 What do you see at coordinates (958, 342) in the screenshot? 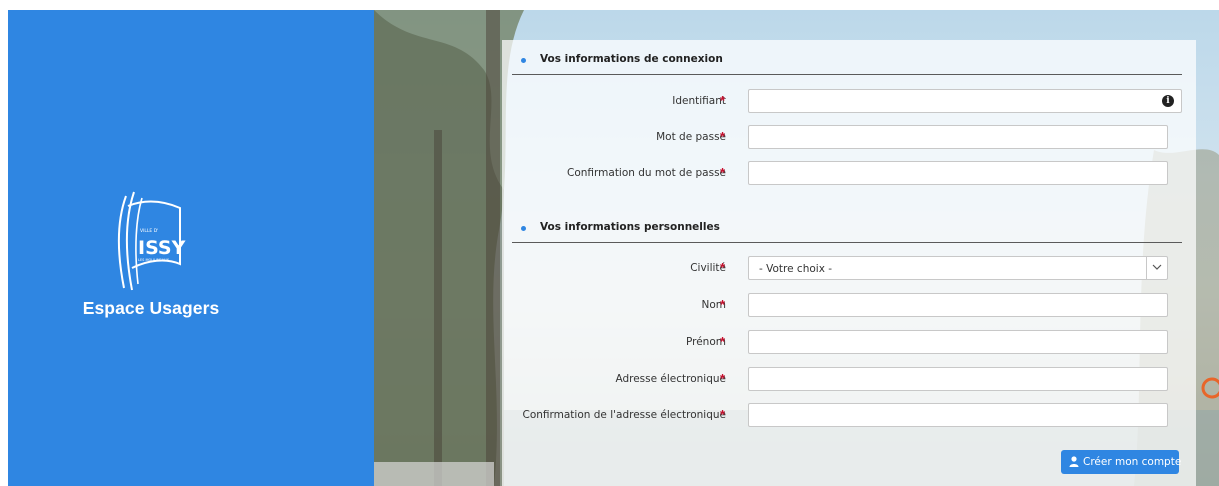
I see `prenom-input` at bounding box center [958, 342].